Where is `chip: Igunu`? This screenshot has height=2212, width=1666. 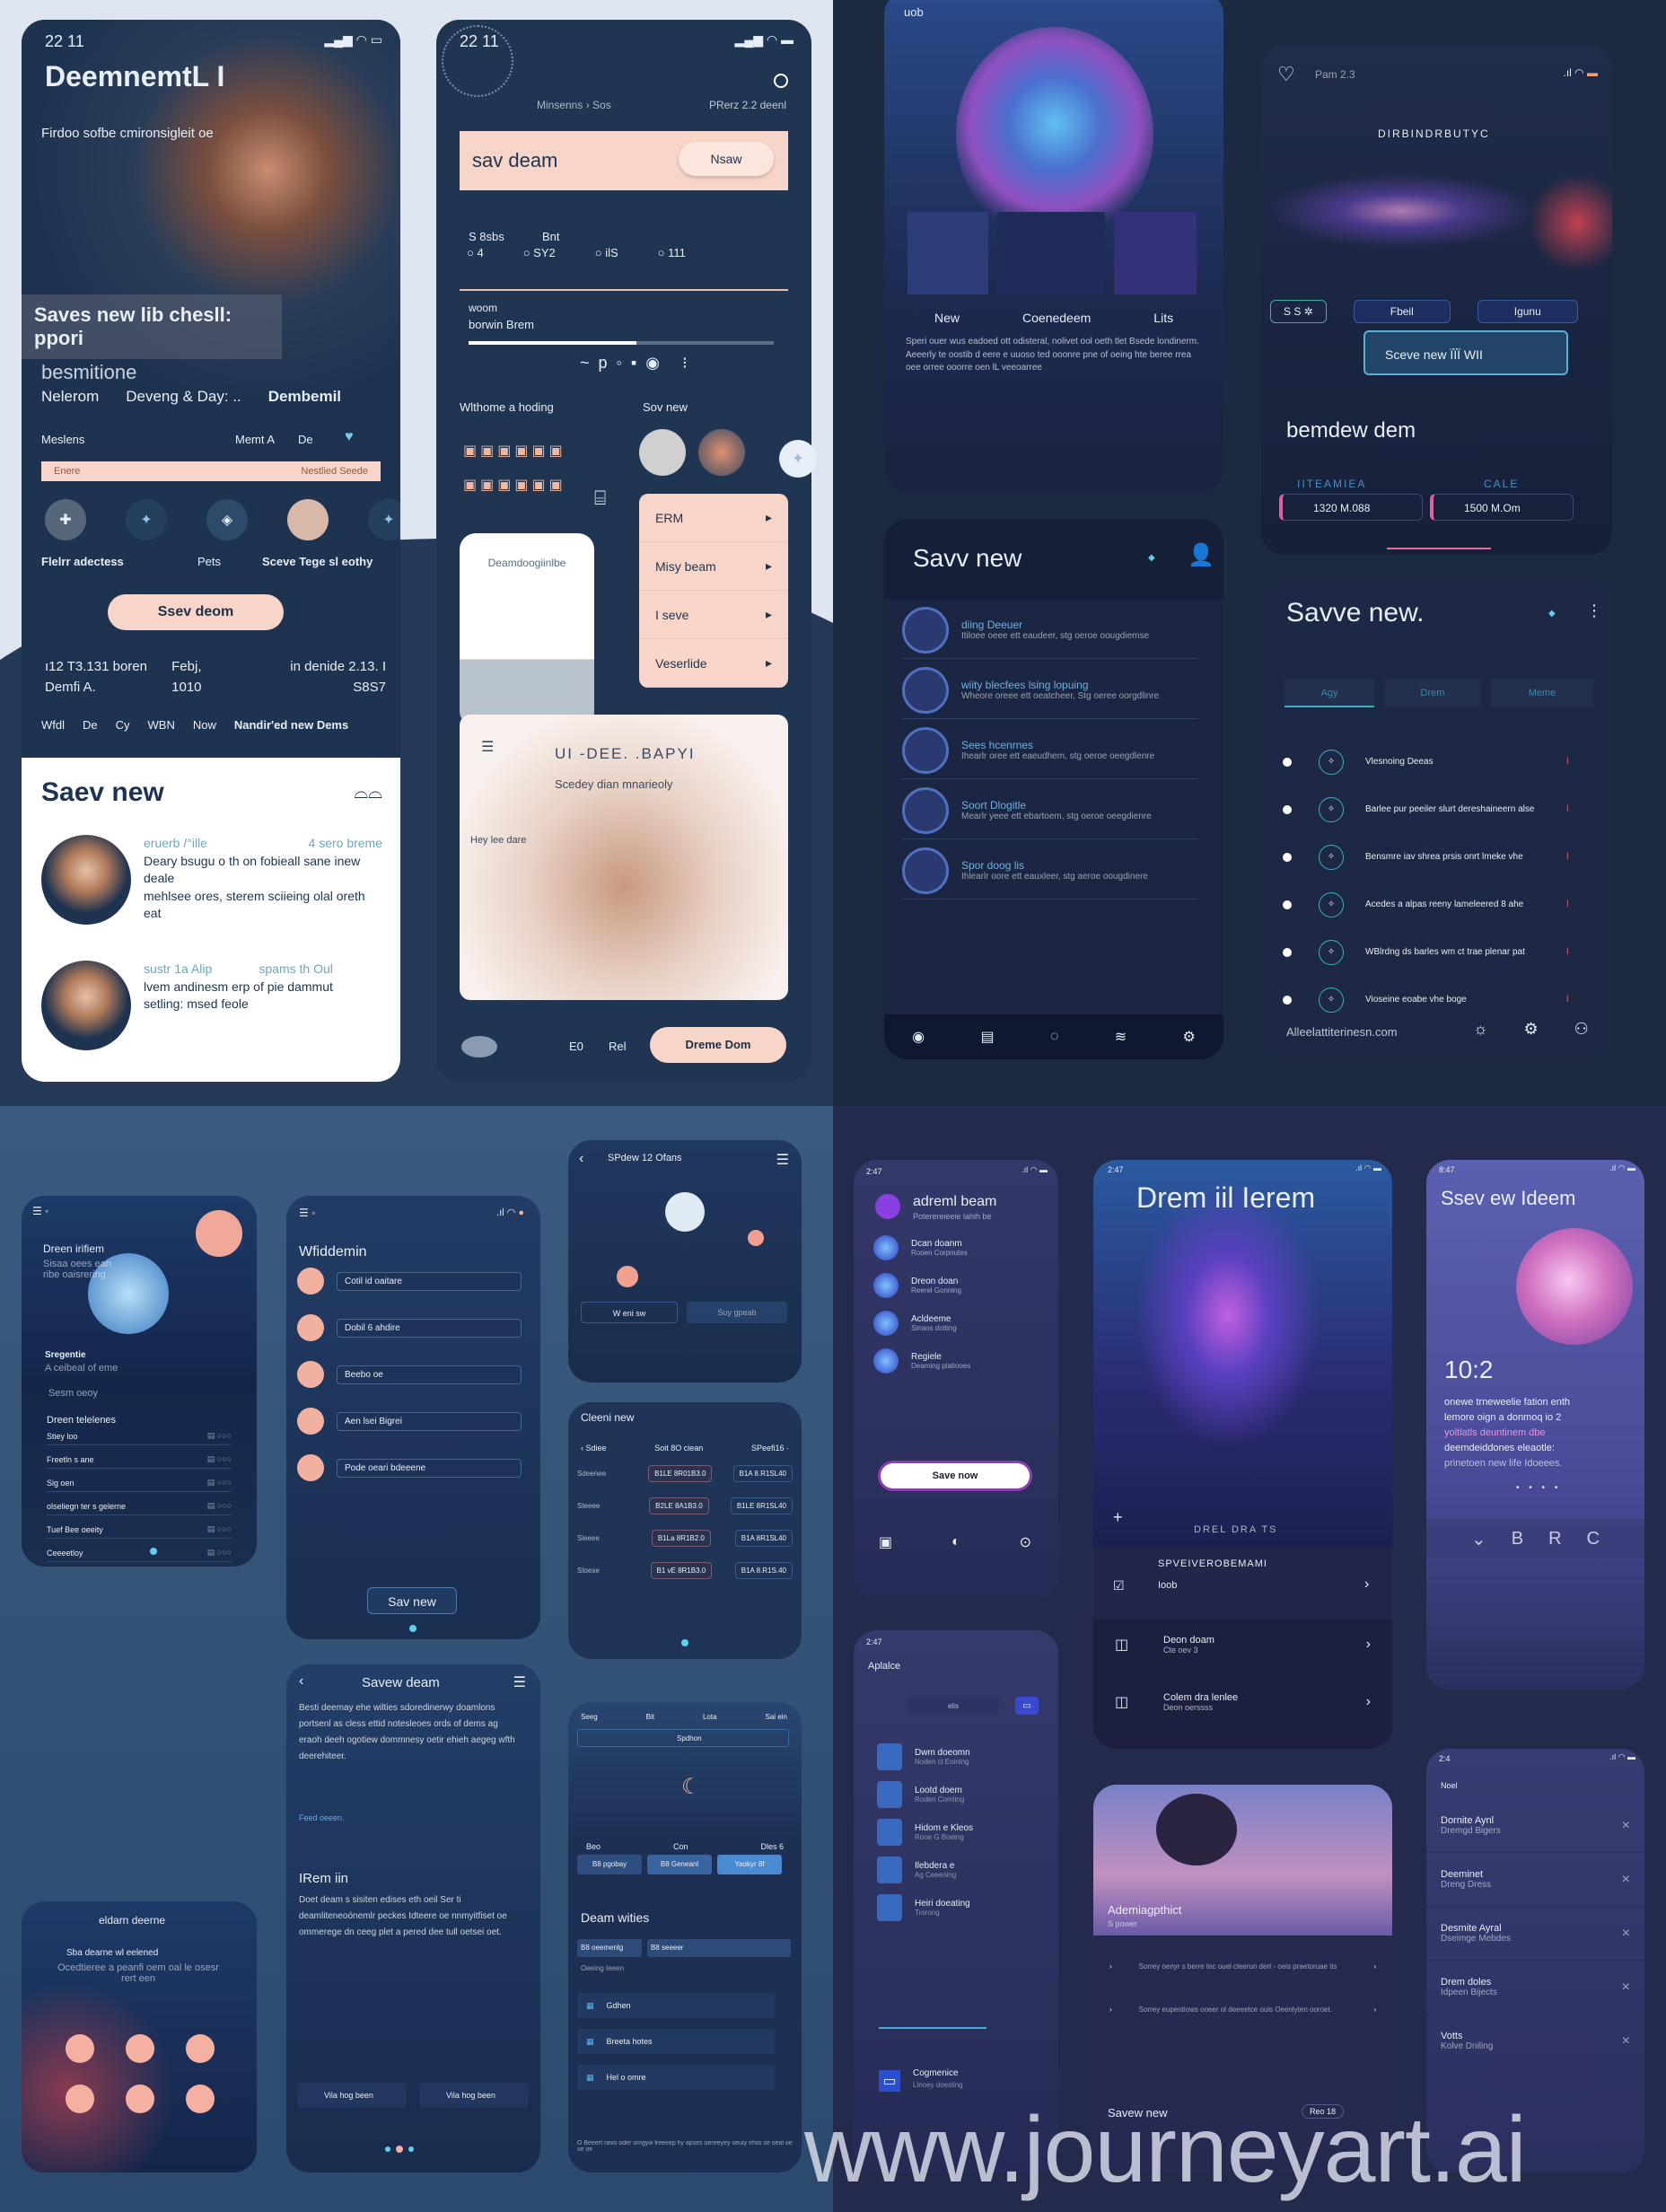 chip: Igunu is located at coordinates (1527, 311).